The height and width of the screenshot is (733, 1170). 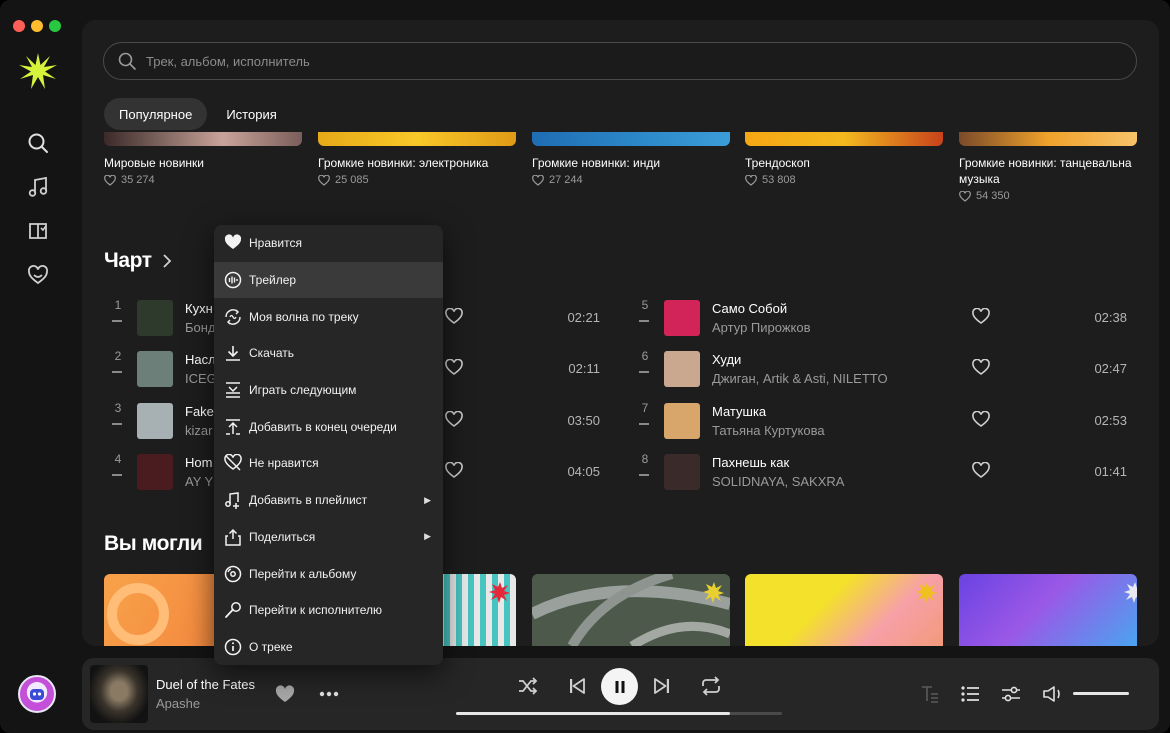 I want to click on shuffle-button, so click(x=528, y=686).